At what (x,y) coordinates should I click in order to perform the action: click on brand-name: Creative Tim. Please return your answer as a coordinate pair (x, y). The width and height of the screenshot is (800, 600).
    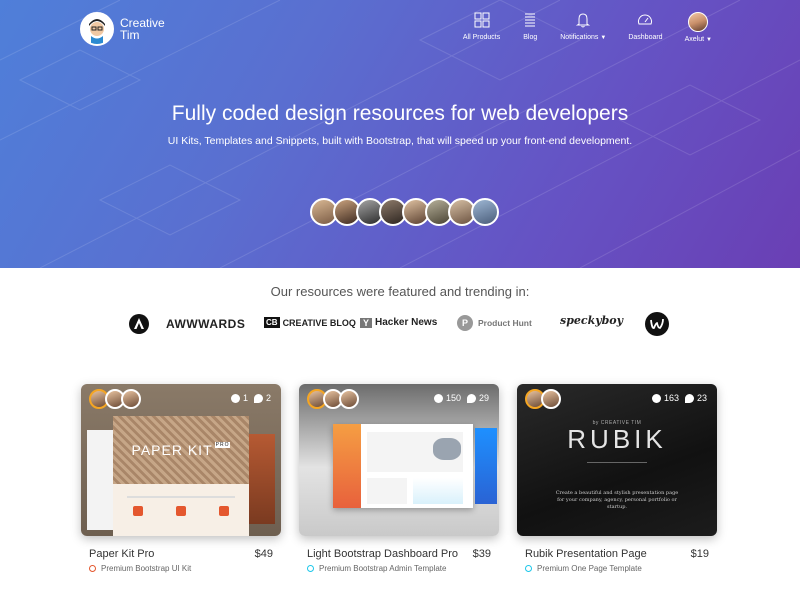
    Looking at the image, I should click on (142, 29).